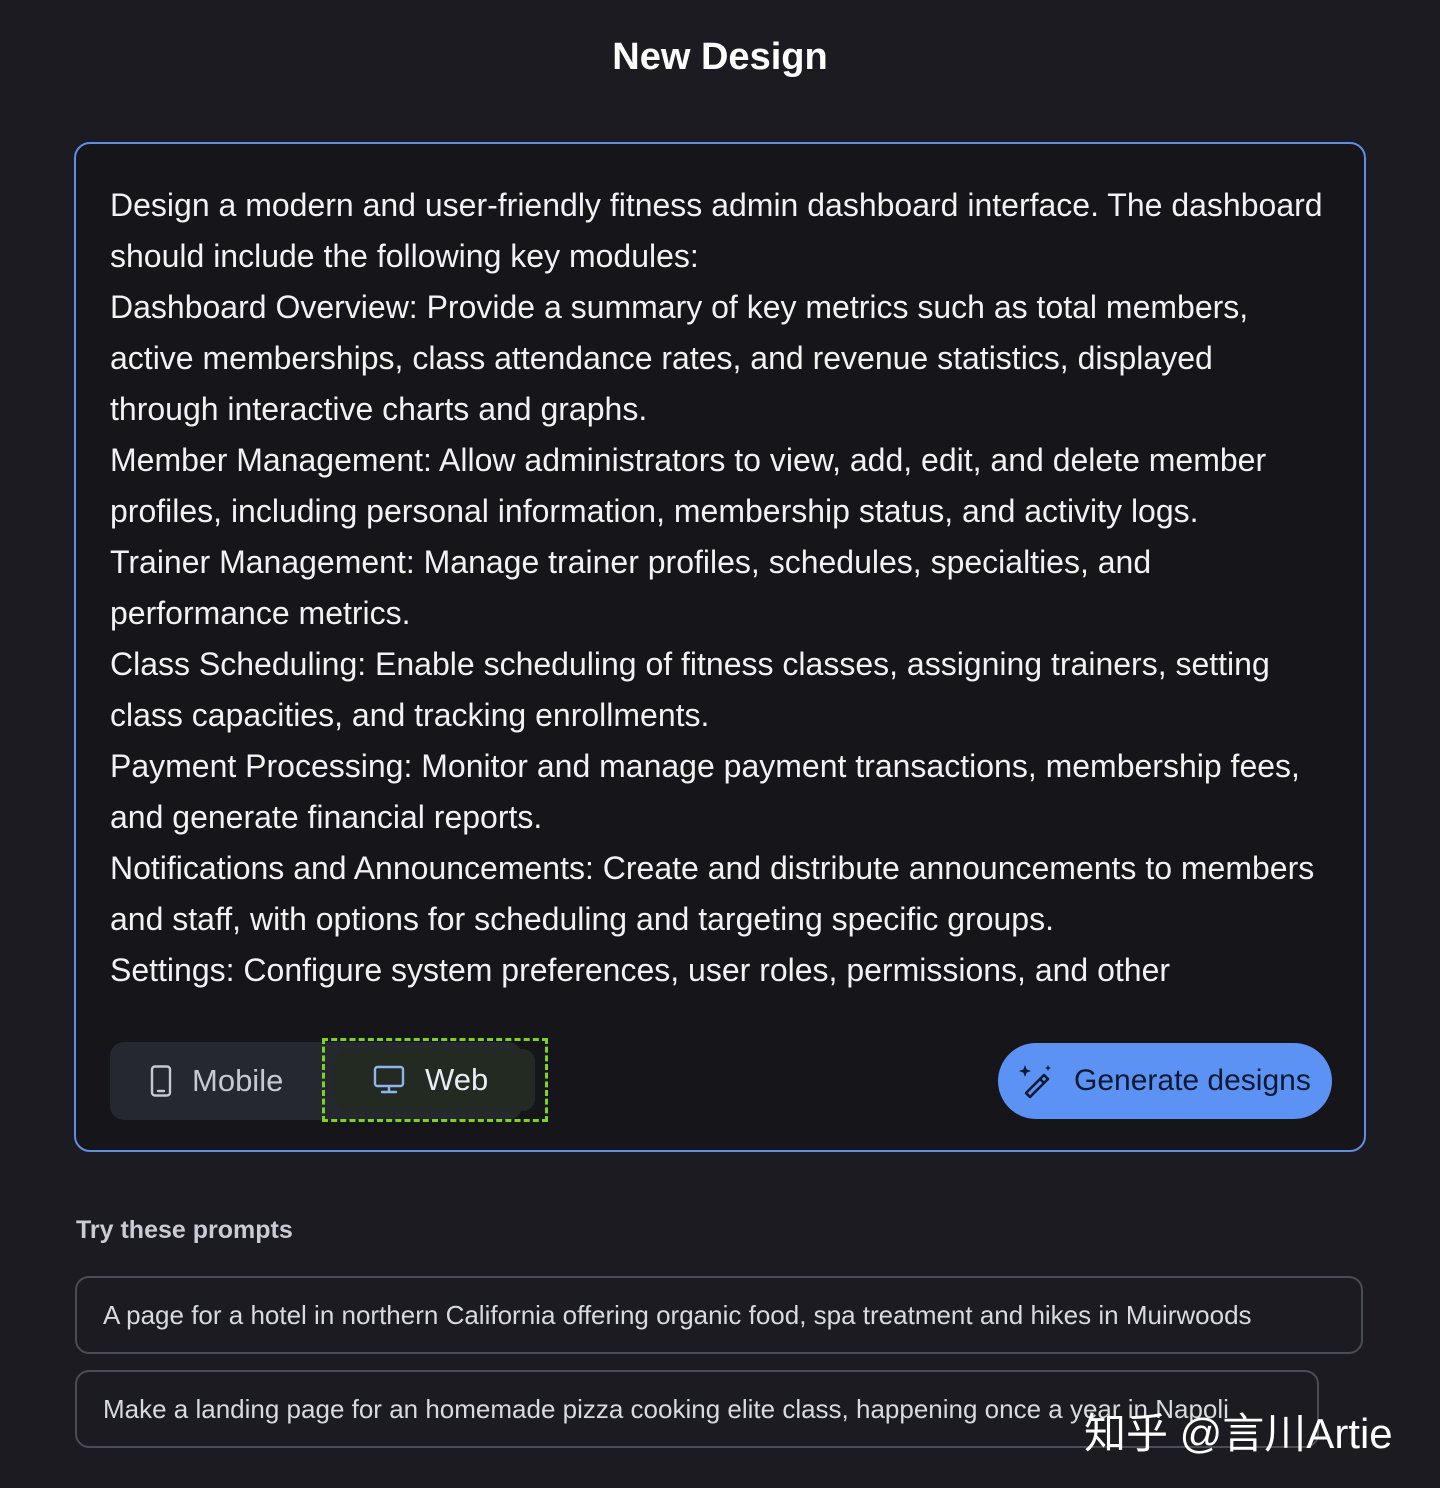 Image resolution: width=1440 pixels, height=1488 pixels. What do you see at coordinates (1192, 1080) in the screenshot?
I see `generate-designs-label: Generate designs` at bounding box center [1192, 1080].